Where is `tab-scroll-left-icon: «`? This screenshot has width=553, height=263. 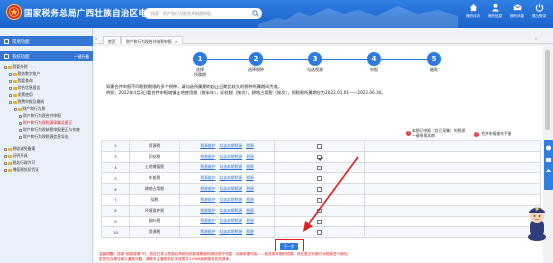 tab-scroll-left-icon: « is located at coordinates (96, 39).